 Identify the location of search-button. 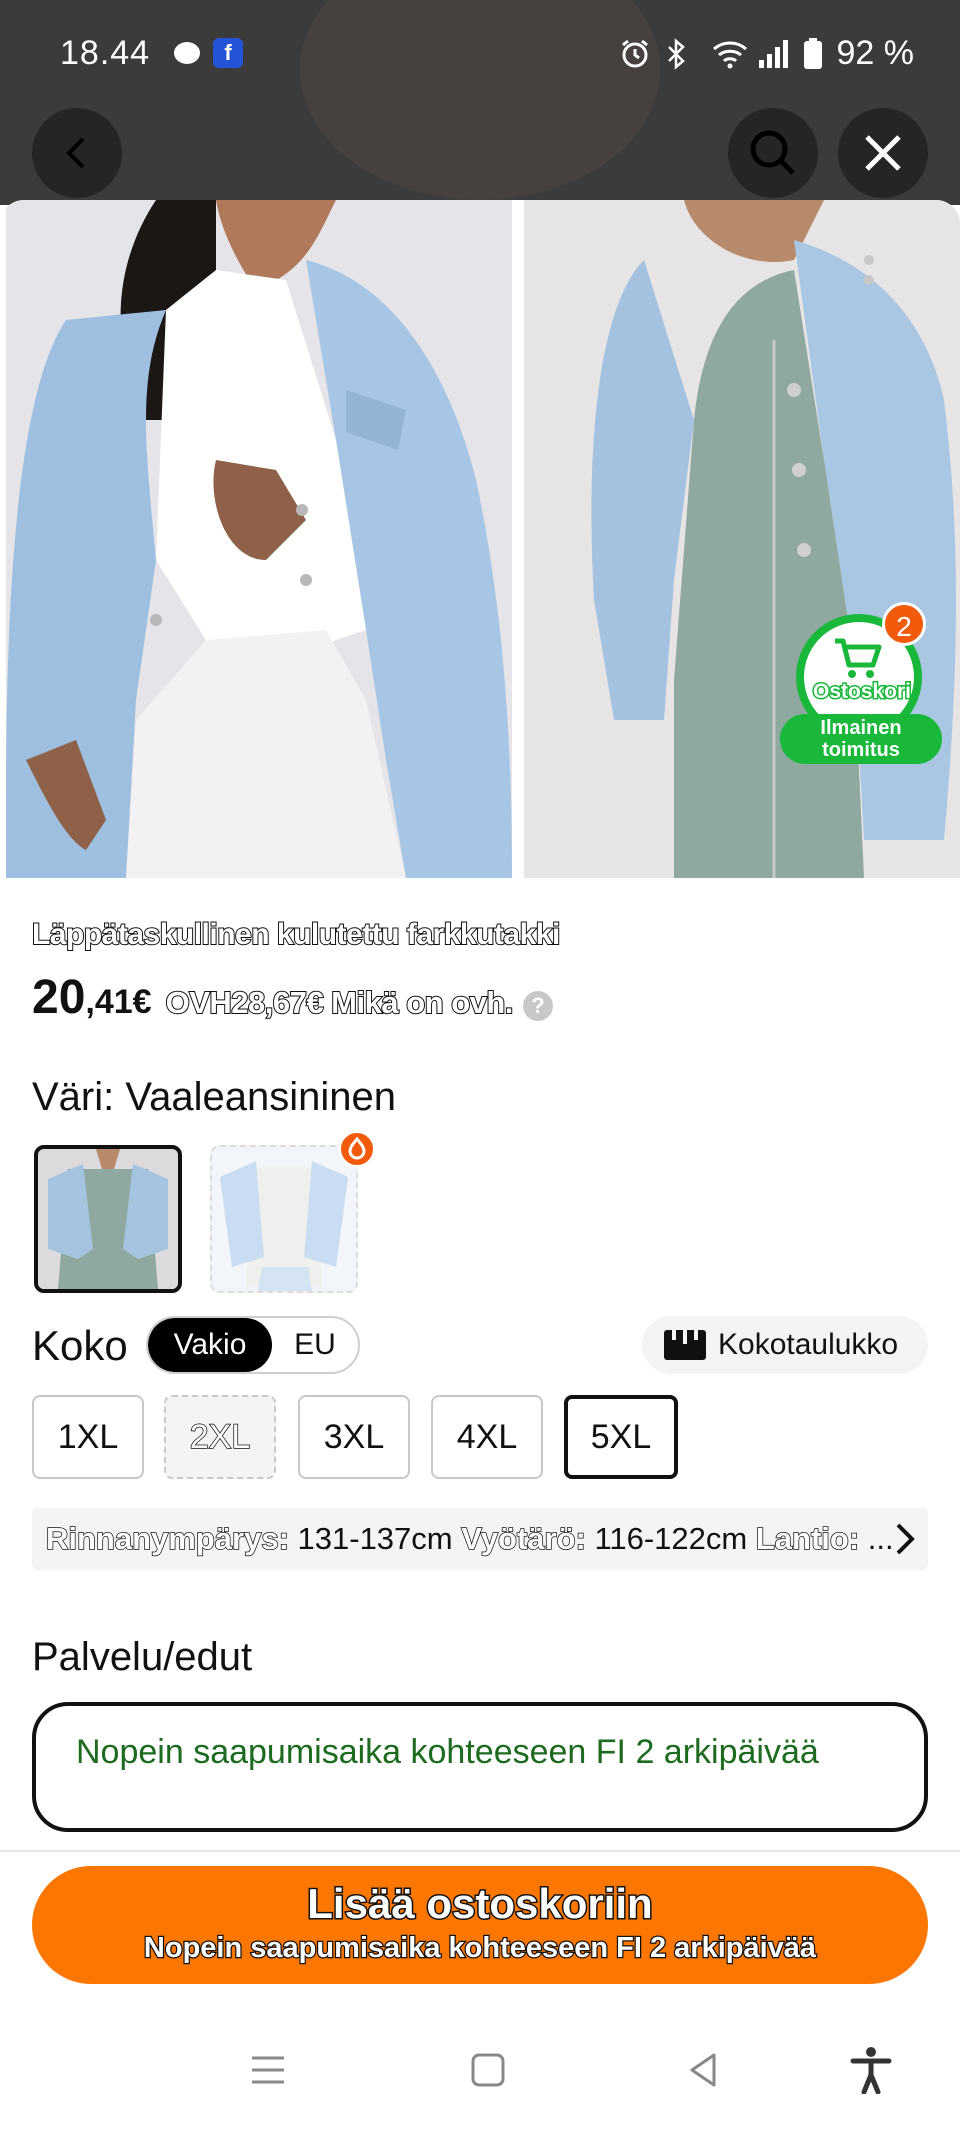
(773, 153).